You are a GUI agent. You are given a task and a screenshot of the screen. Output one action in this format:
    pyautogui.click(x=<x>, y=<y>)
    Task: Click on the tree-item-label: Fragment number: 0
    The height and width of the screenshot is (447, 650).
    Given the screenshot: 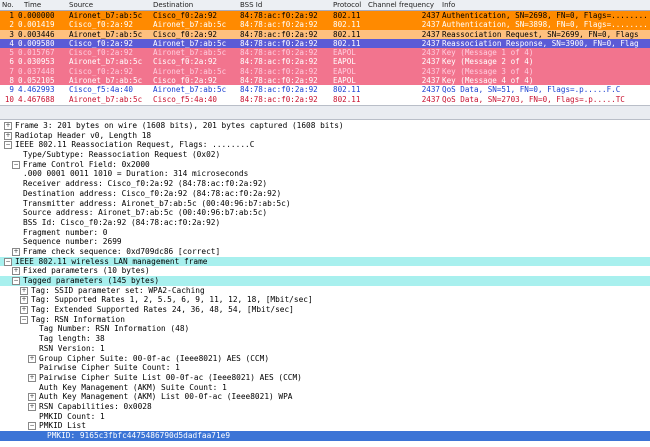 What is the action you would take?
    pyautogui.click(x=65, y=232)
    